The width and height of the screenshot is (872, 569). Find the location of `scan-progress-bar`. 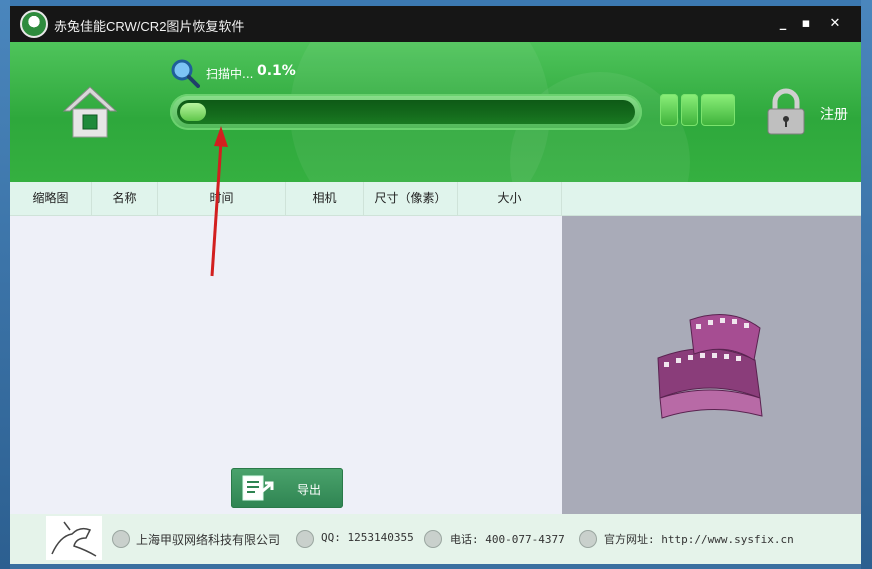

scan-progress-bar is located at coordinates (406, 112).